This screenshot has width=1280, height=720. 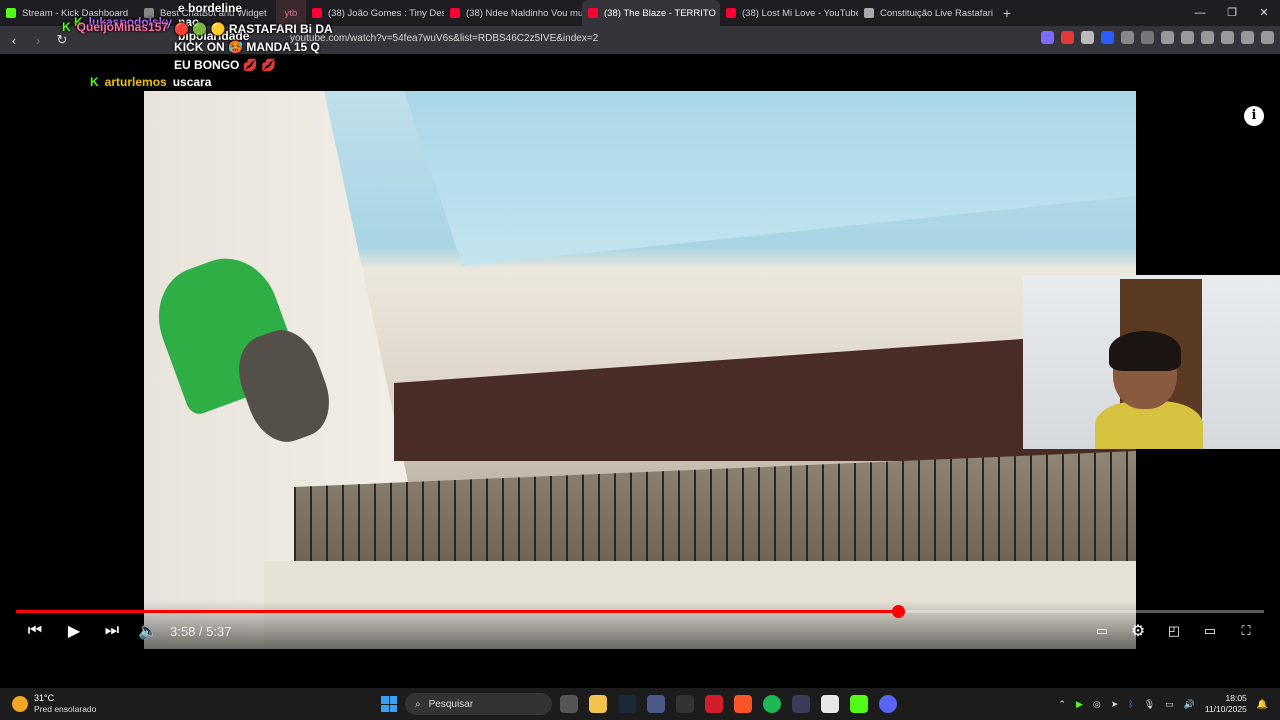 I want to click on tab-label: Constituição Live Rastafari, so click(x=936, y=13).